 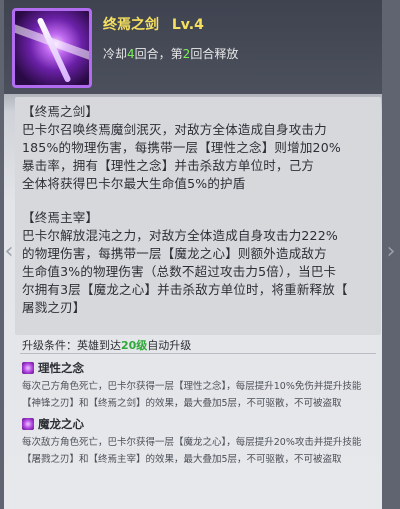 I want to click on section2-line: 屠戮之刃】, so click(x=54, y=307).